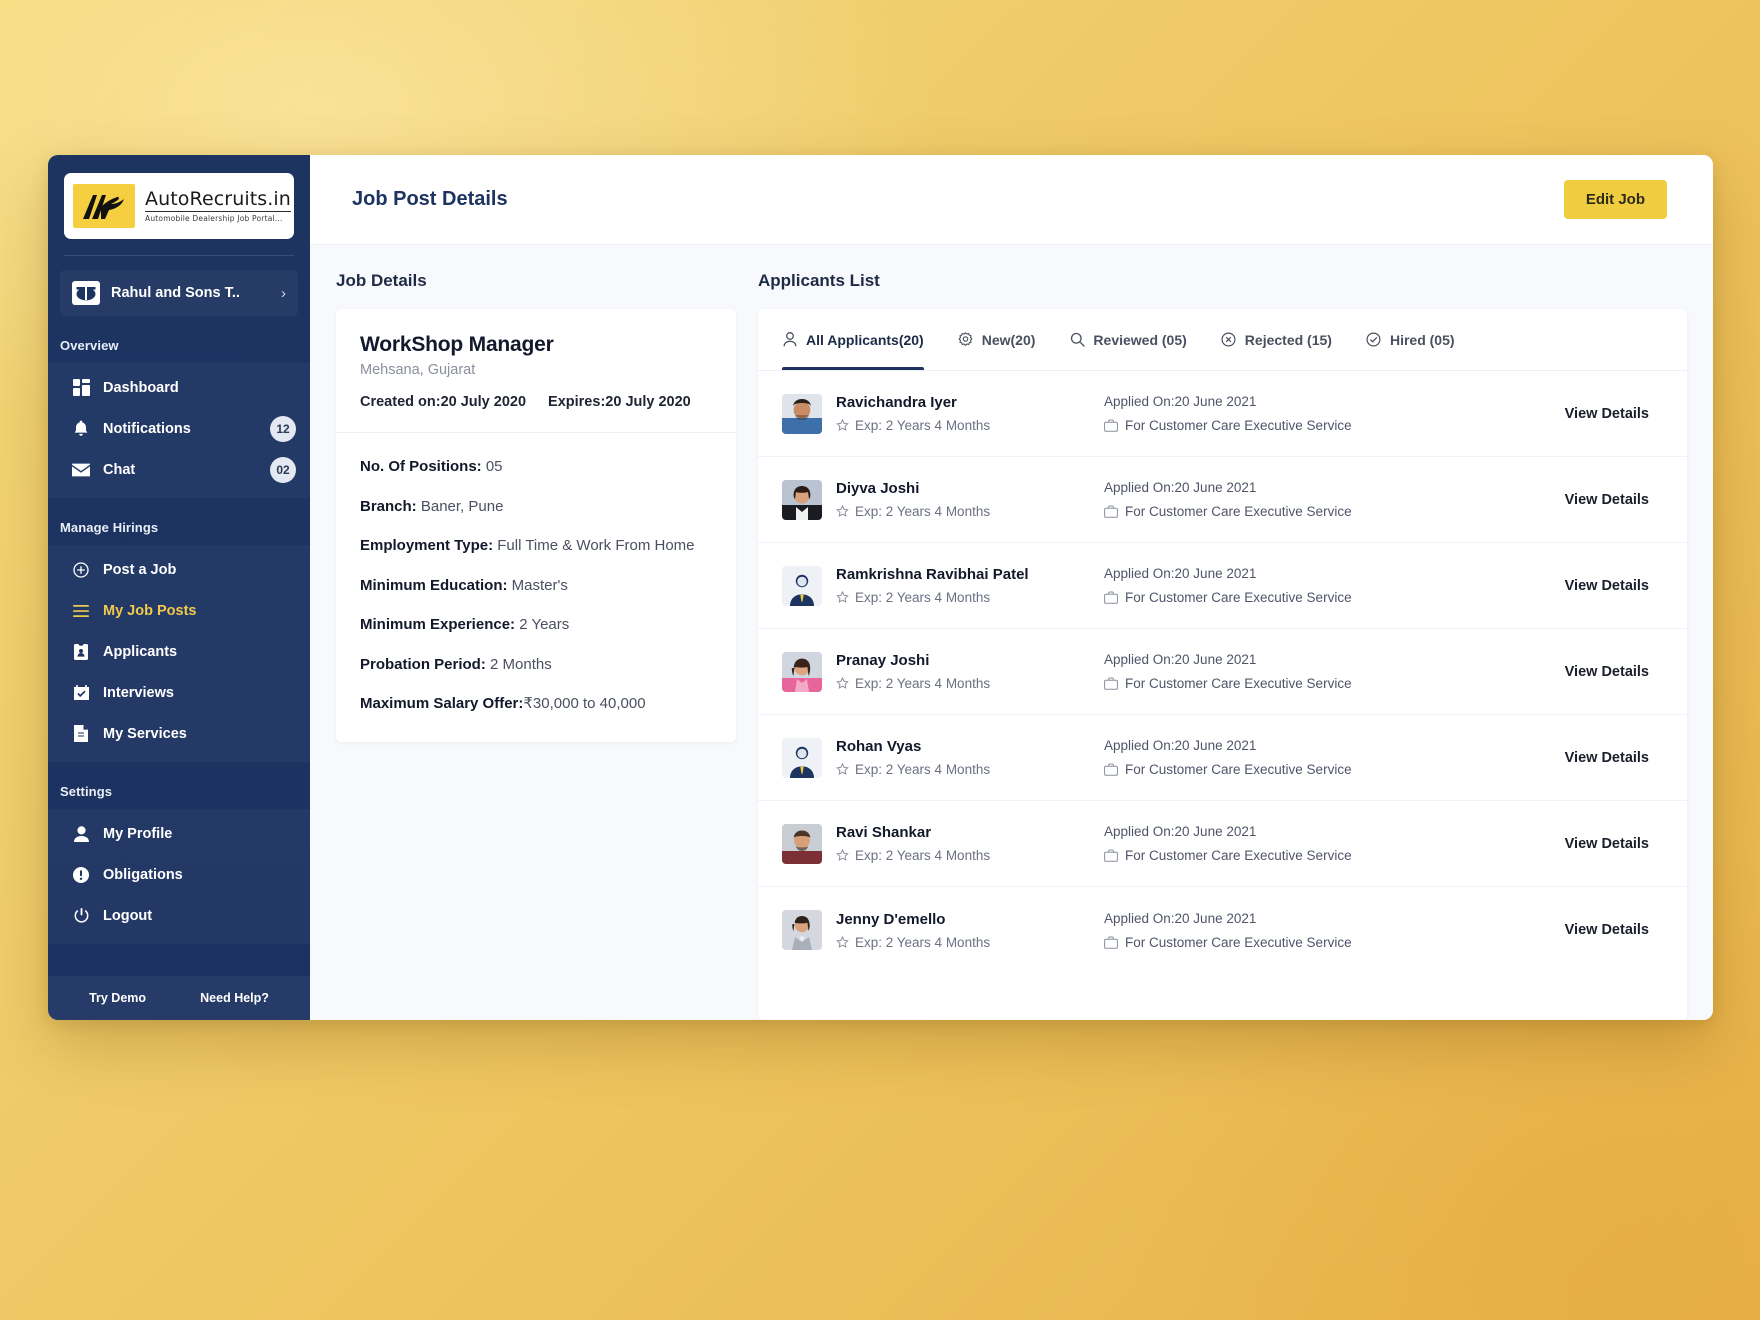  I want to click on try-demo-link: Try Demo, so click(117, 998).